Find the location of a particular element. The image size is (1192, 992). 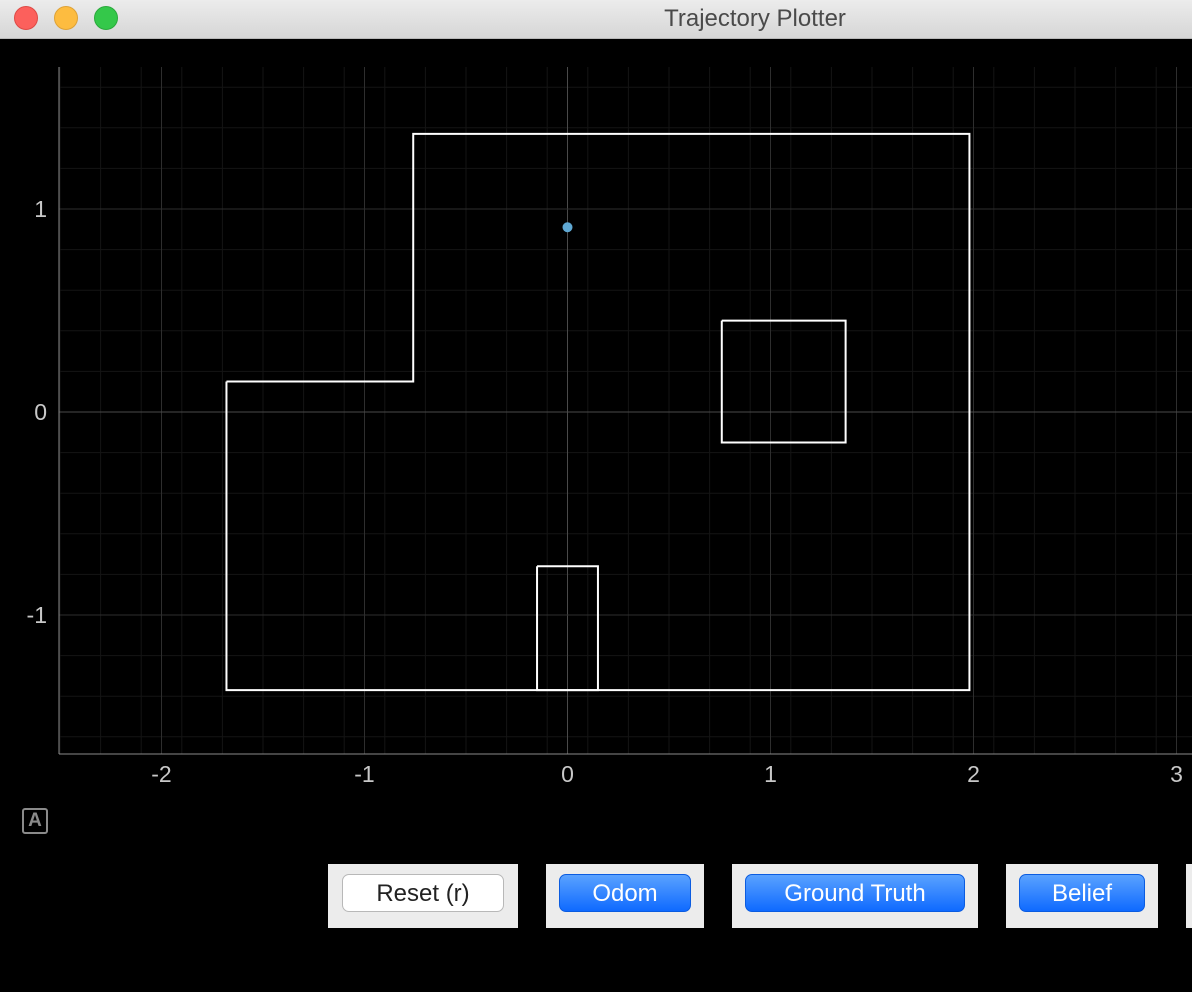

belief-button: Belief is located at coordinates (1082, 893).